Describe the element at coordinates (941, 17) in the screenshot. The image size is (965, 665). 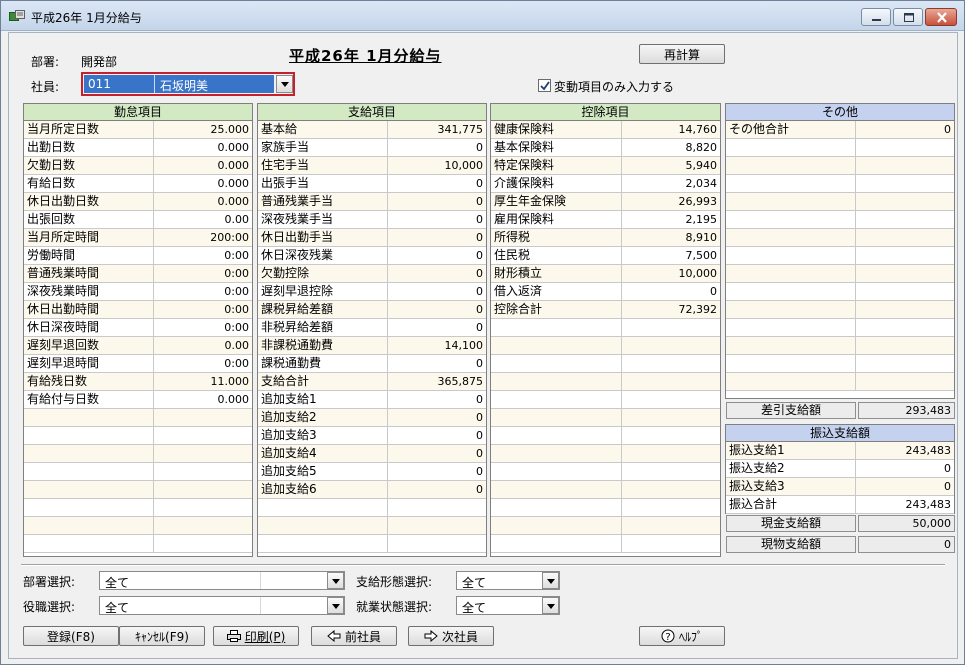
I see `close-button` at that location.